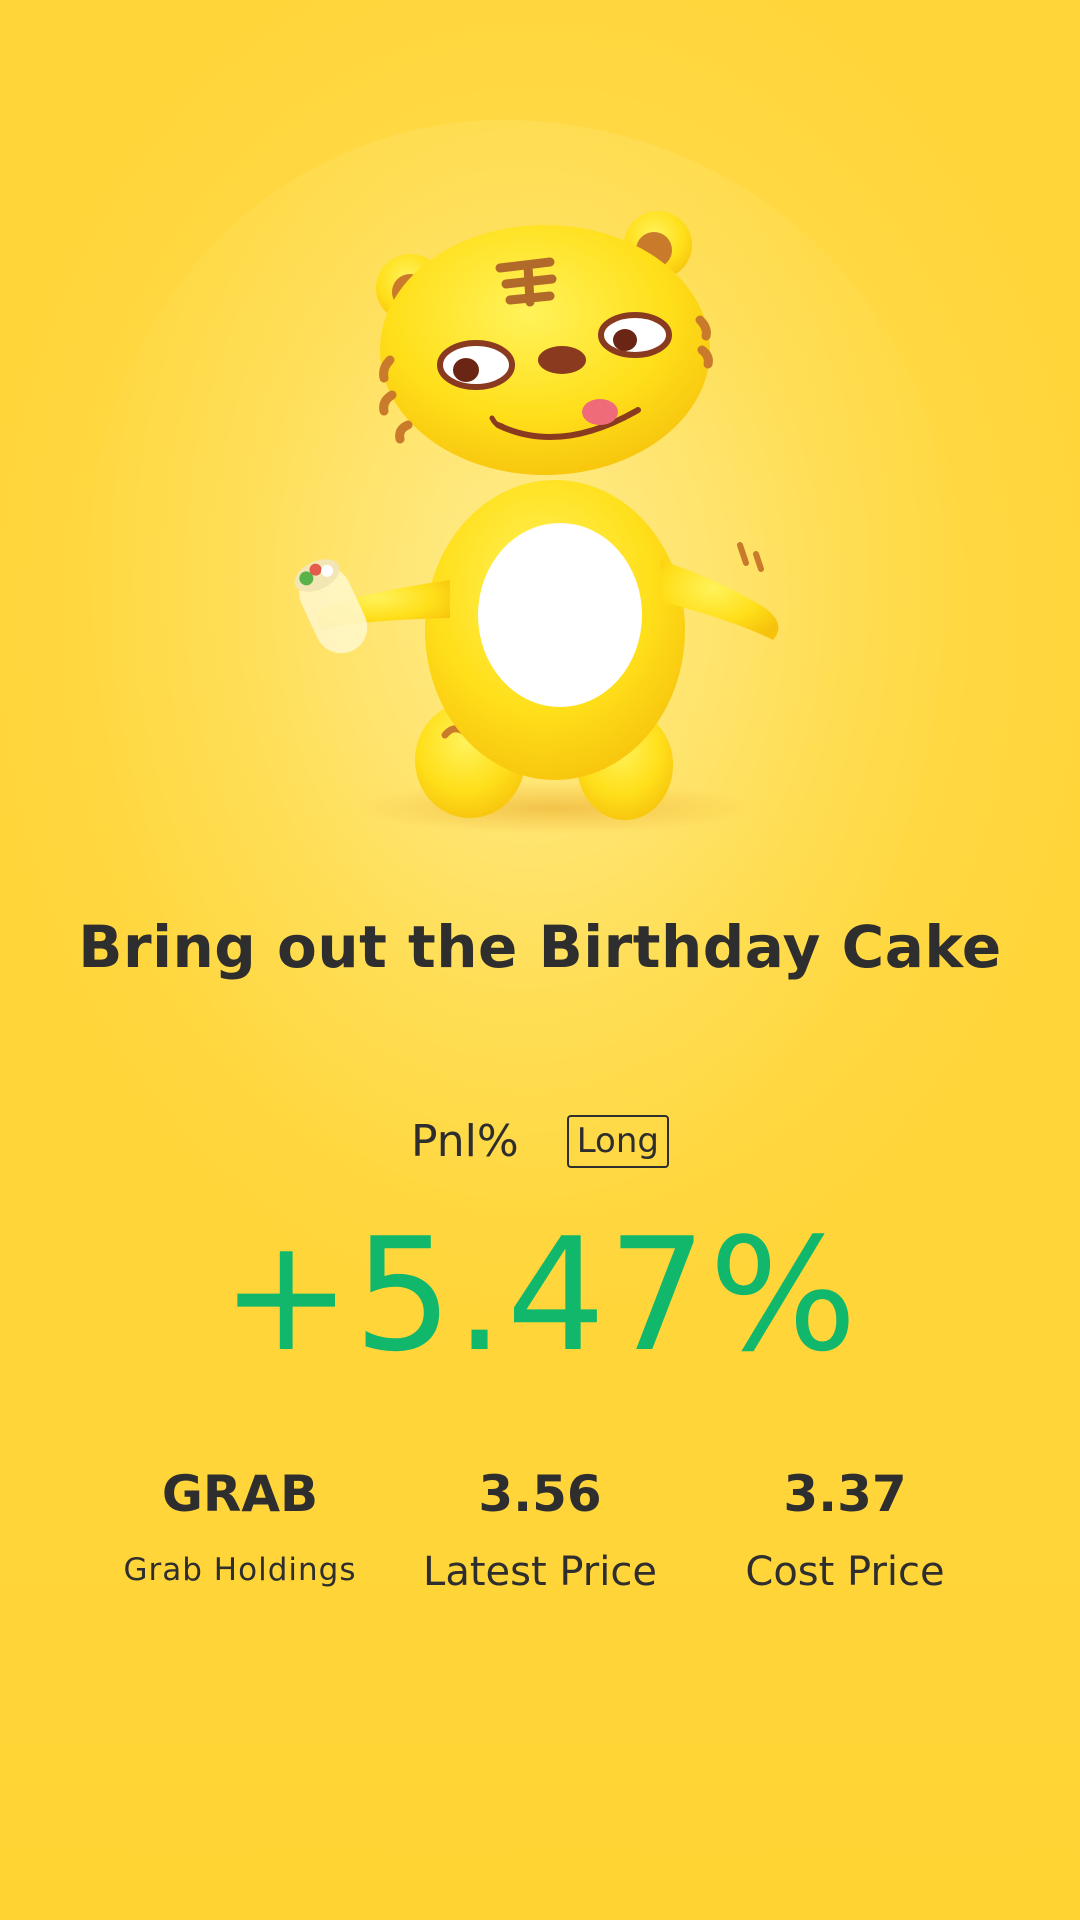 This screenshot has height=1920, width=1080. What do you see at coordinates (240, 1528) in the screenshot?
I see `stock-symbol-stat: GRAB Grab Holdings` at bounding box center [240, 1528].